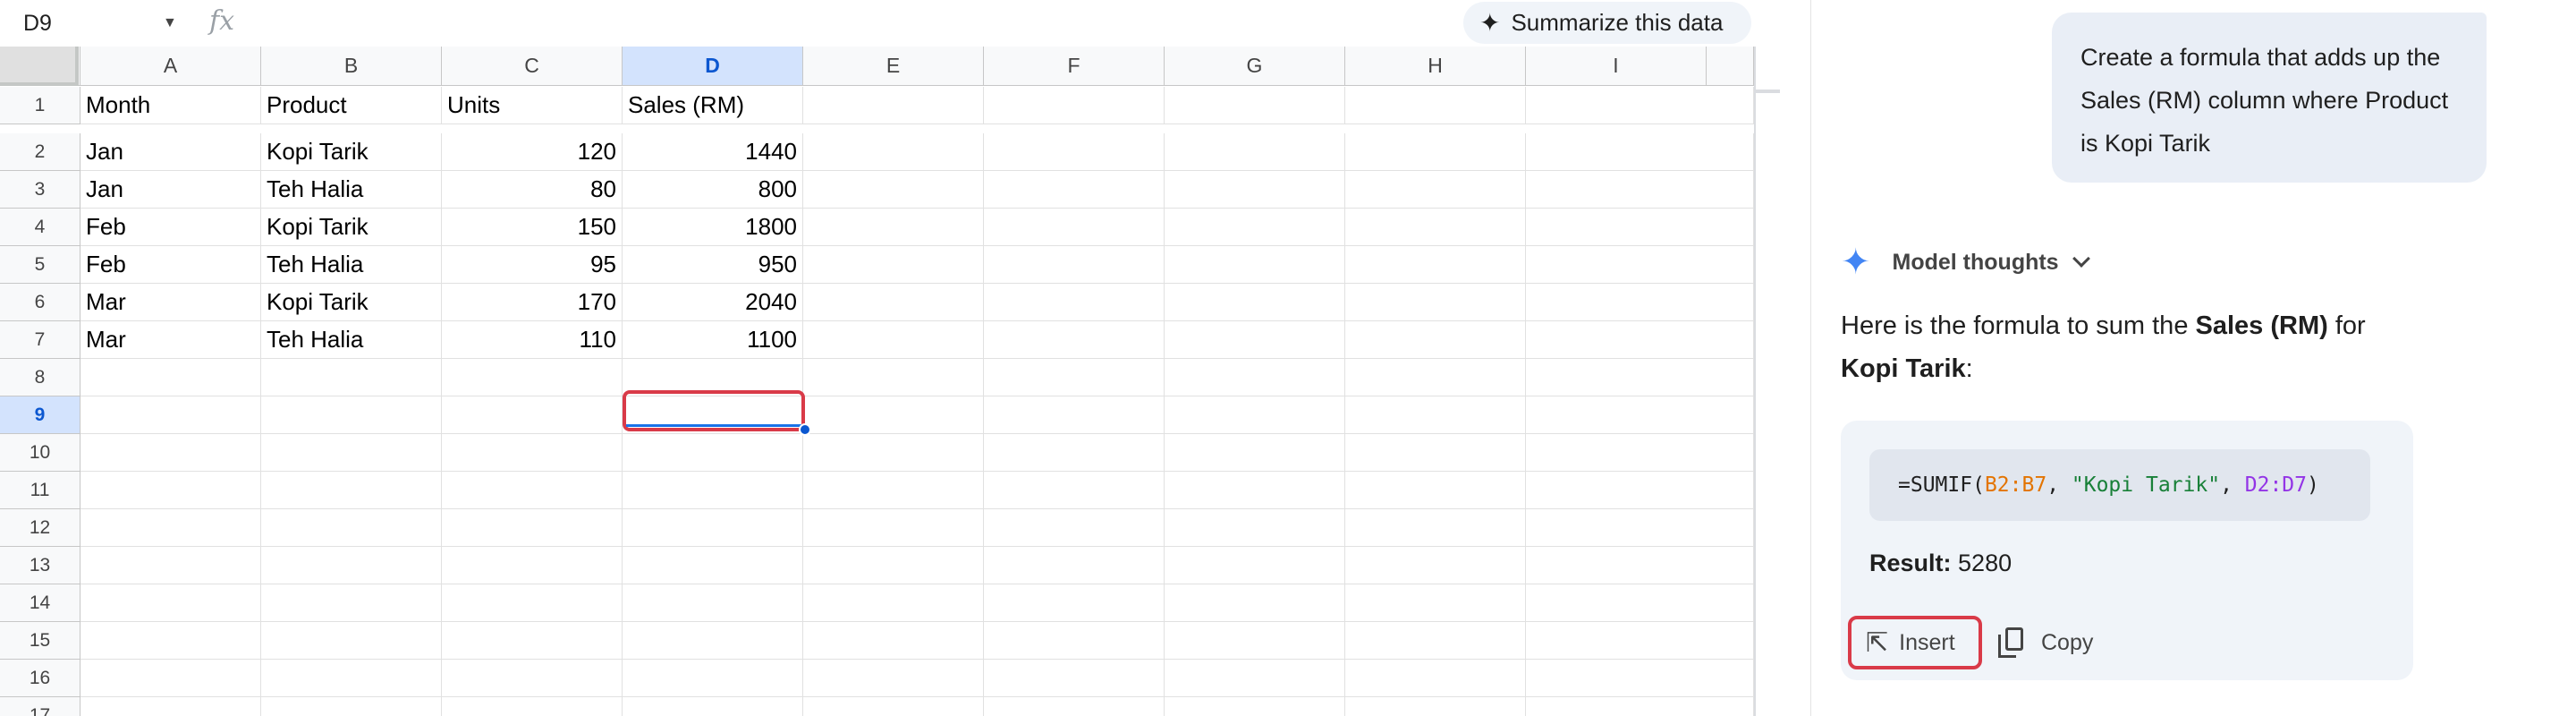  I want to click on cell-c16, so click(532, 678).